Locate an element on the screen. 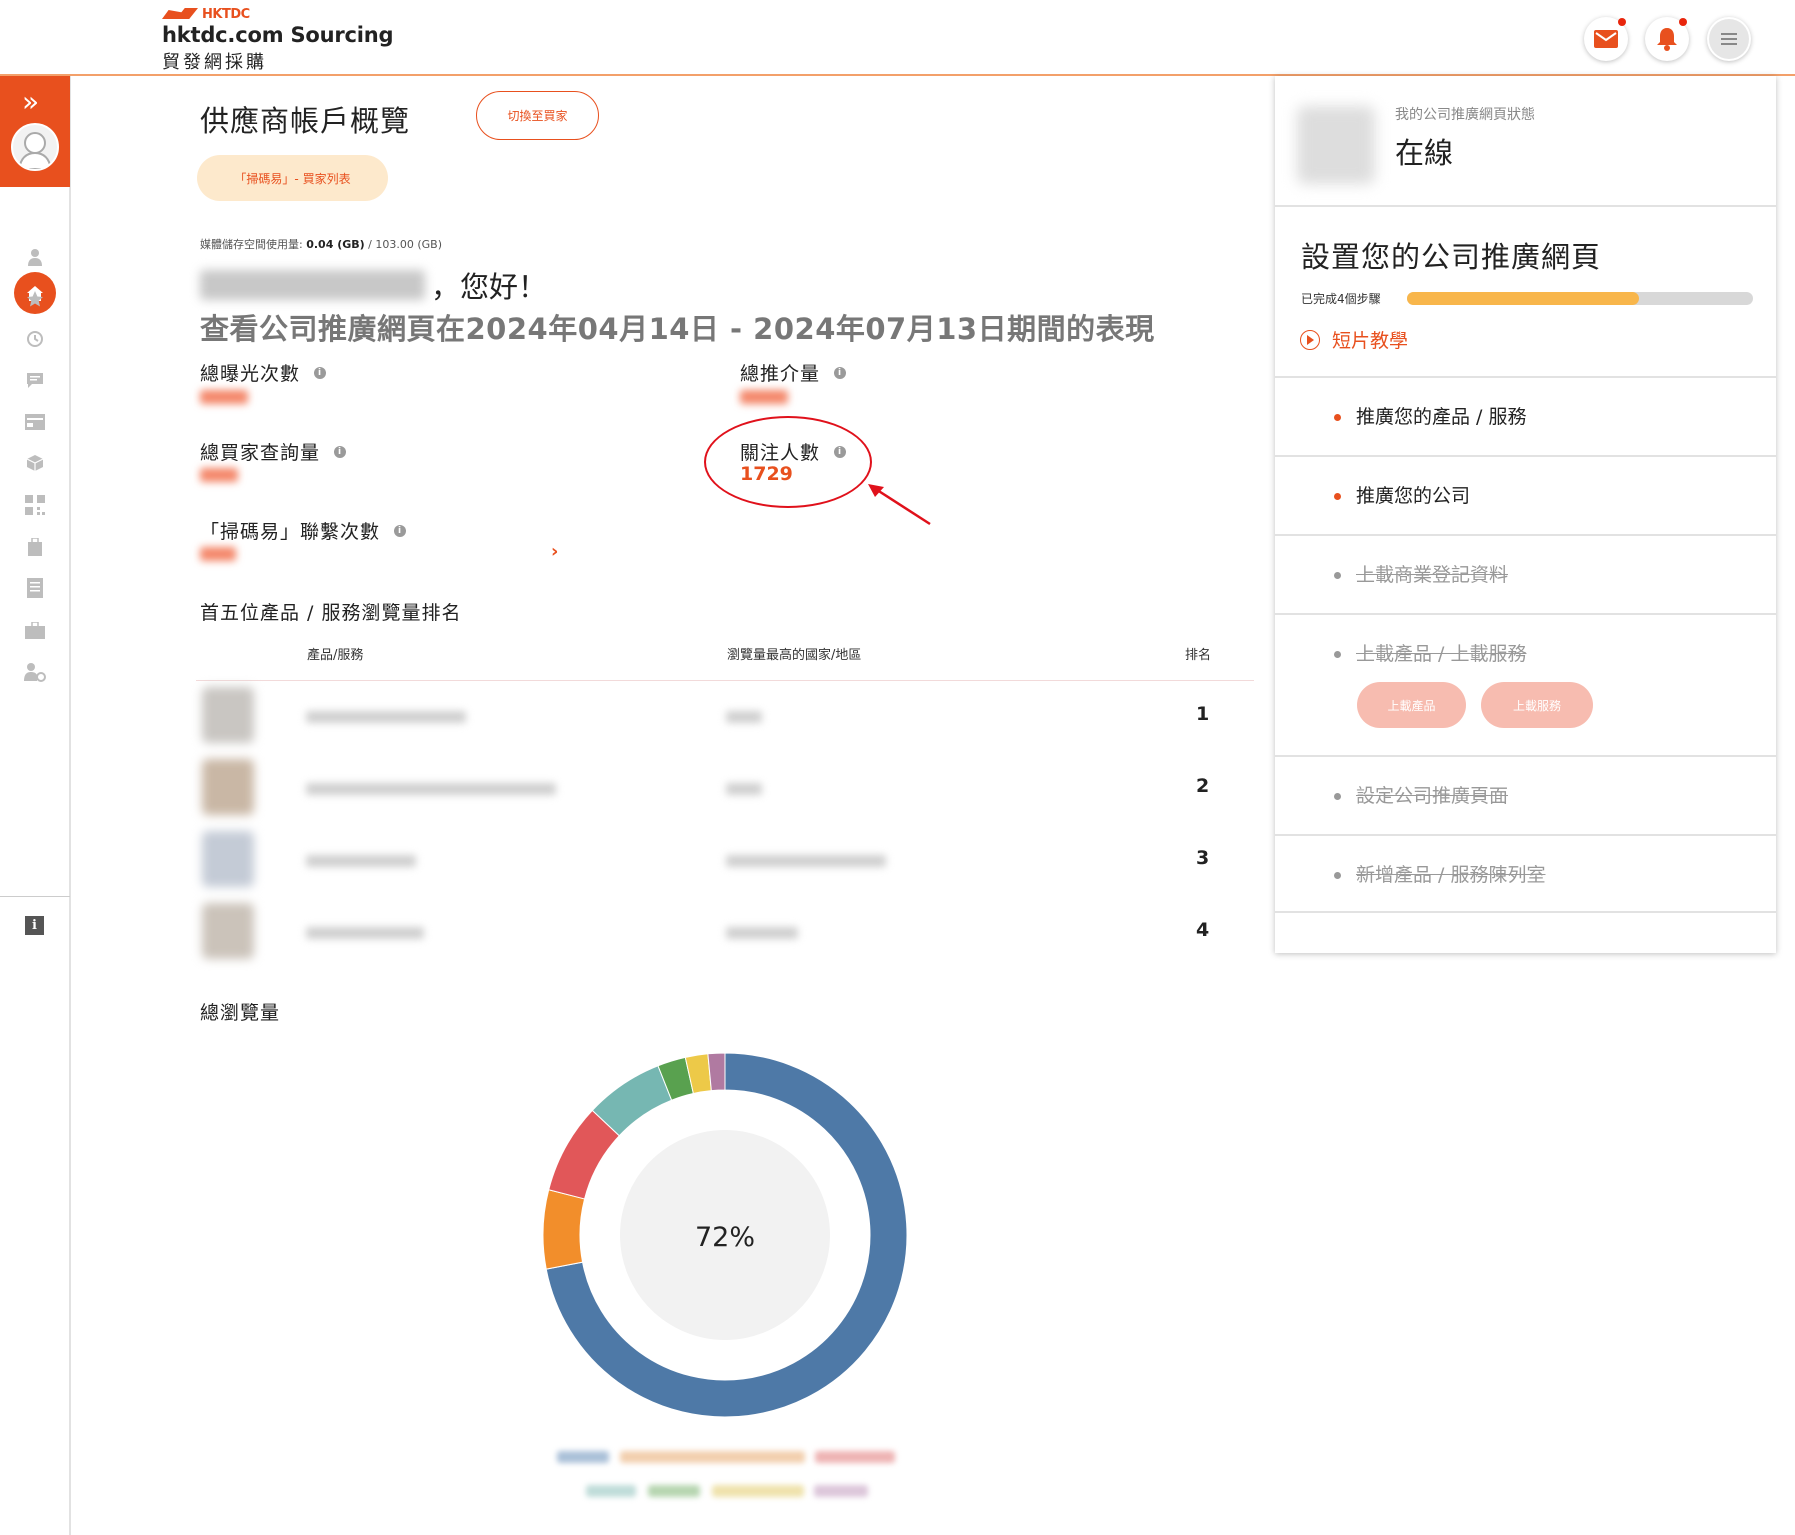 Image resolution: width=1795 pixels, height=1535 pixels. storage-used: 0.04 (GB) is located at coordinates (335, 244).